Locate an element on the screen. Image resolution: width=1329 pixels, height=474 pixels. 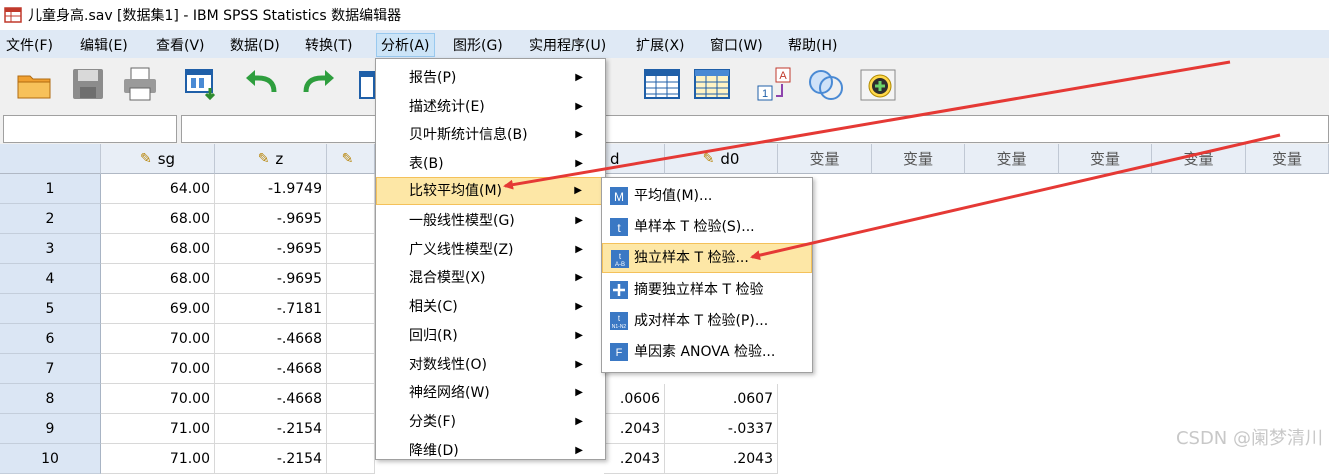
column-header-hidden: ✎ is located at coordinates (351, 159).